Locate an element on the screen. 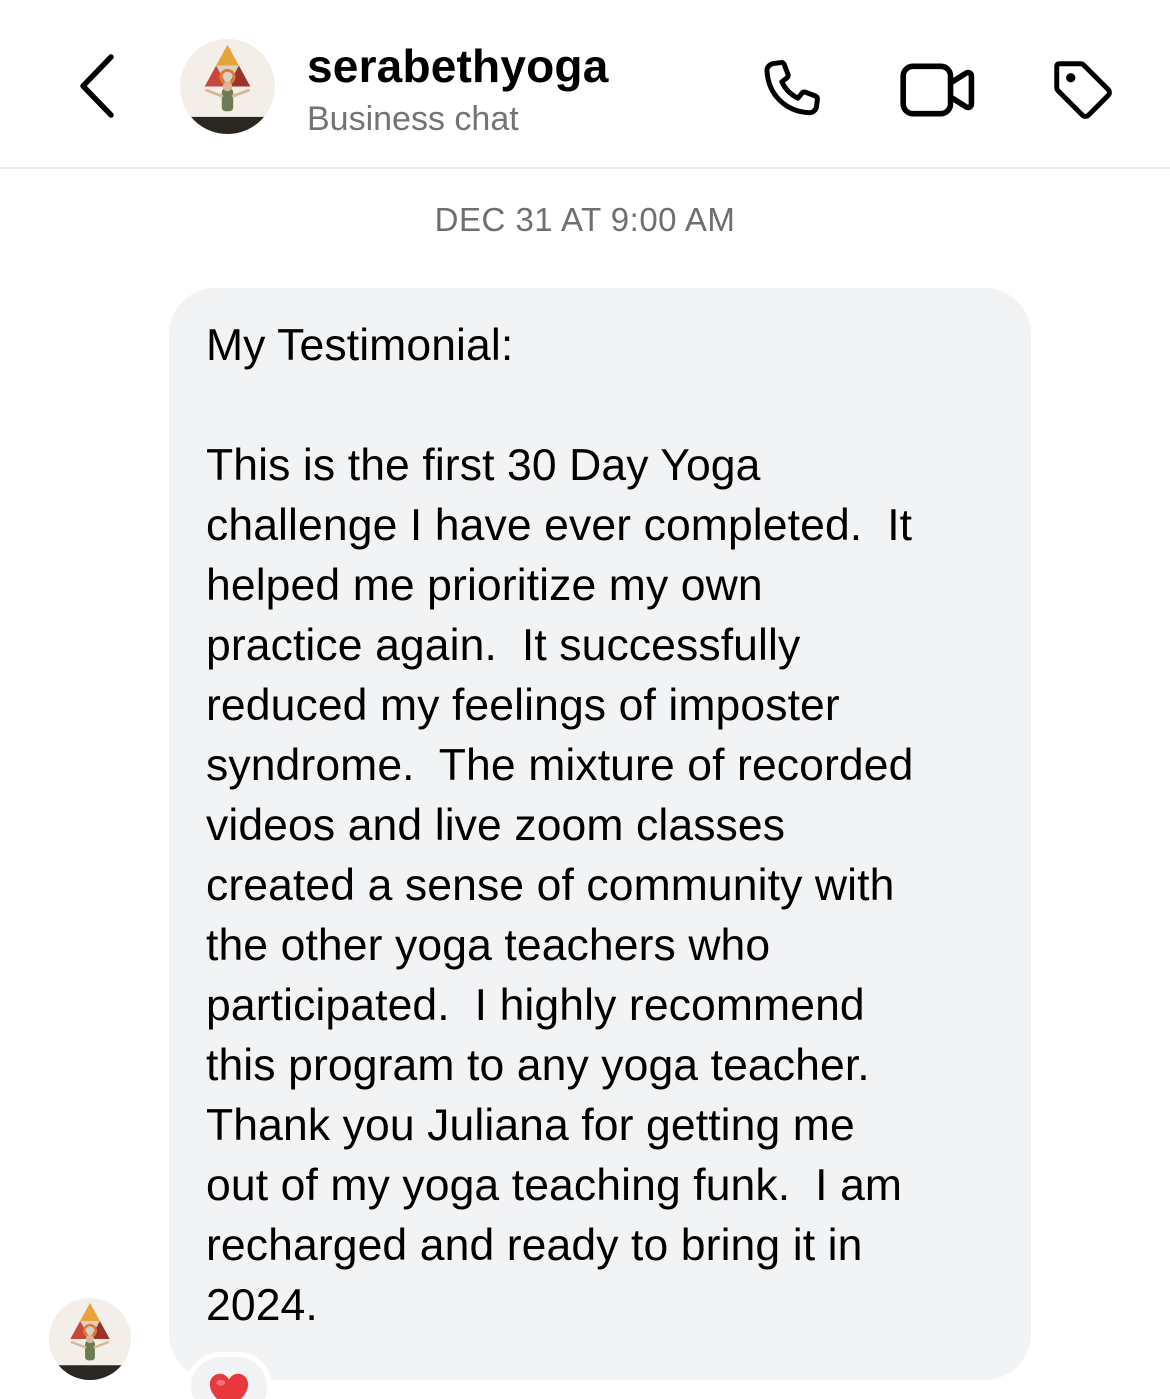  message-line: the other yoga teachers who is located at coordinates (488, 945).